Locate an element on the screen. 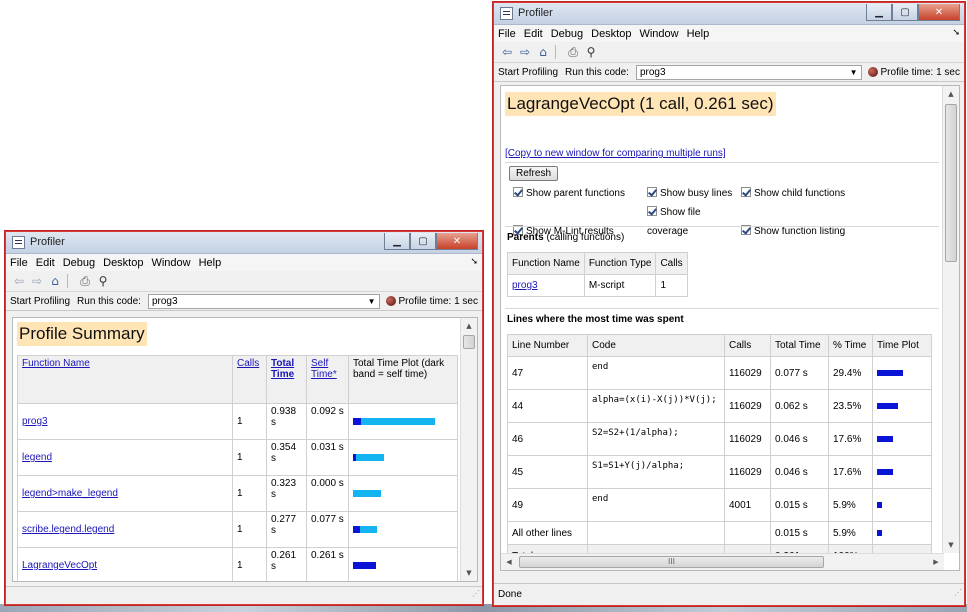  function-name-link: scribe.legend.legend is located at coordinates (68, 529).